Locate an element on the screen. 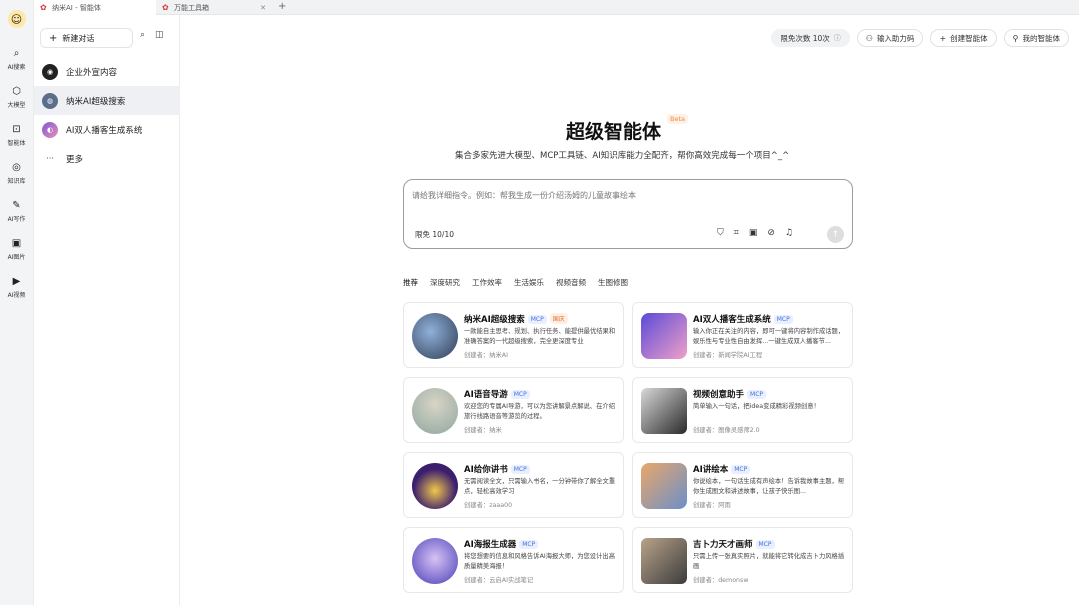 Image resolution: width=1079 pixels, height=605 pixels. tab-recommend: 推荐 is located at coordinates (410, 282).